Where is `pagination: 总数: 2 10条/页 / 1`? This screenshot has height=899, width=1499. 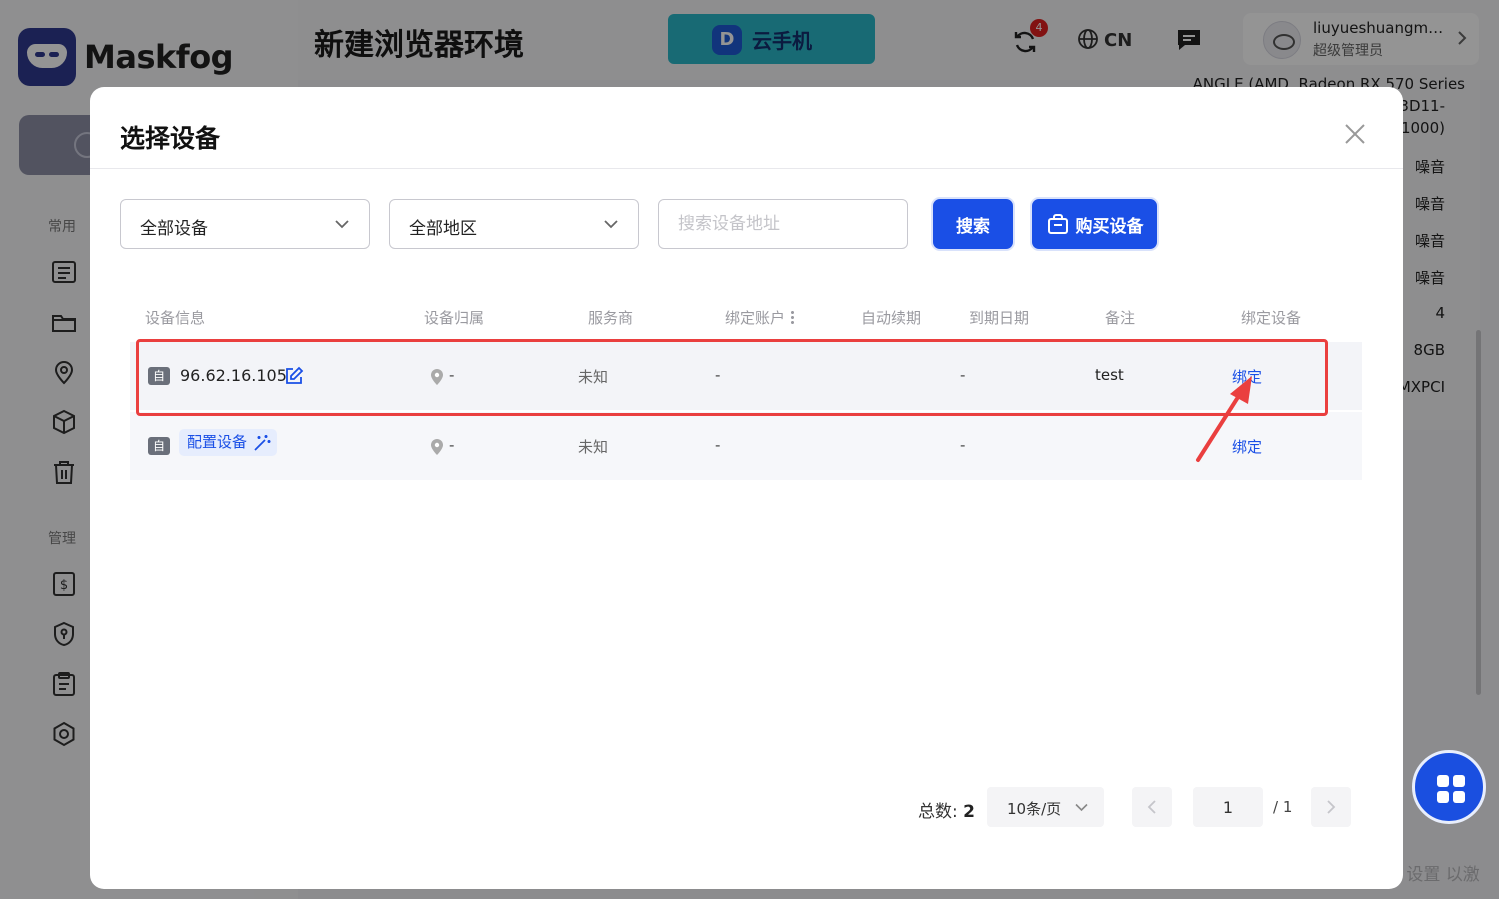
pagination: 总数: 2 10条/页 / 1 is located at coordinates (746, 807).